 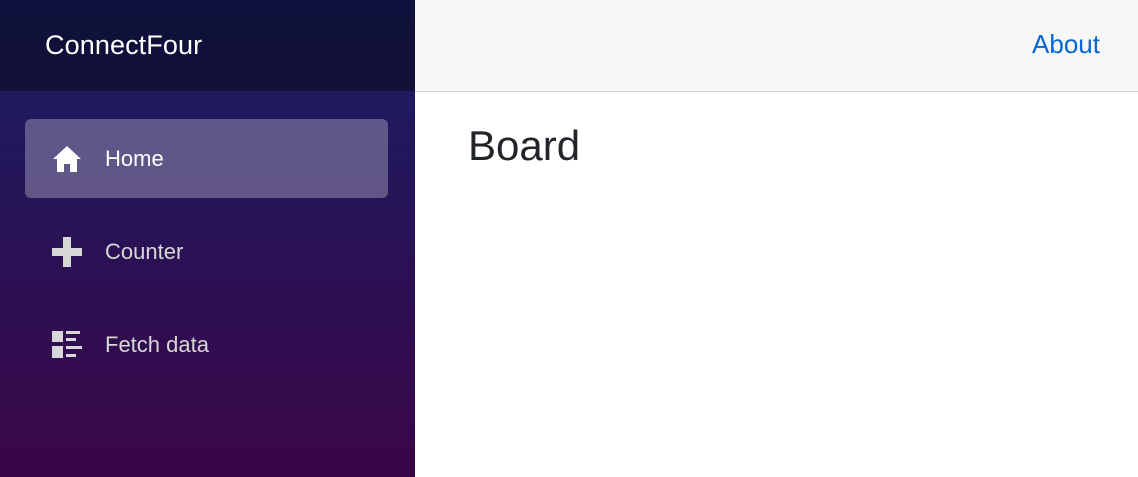 What do you see at coordinates (134, 158) in the screenshot?
I see `nav-item-home-label: Home` at bounding box center [134, 158].